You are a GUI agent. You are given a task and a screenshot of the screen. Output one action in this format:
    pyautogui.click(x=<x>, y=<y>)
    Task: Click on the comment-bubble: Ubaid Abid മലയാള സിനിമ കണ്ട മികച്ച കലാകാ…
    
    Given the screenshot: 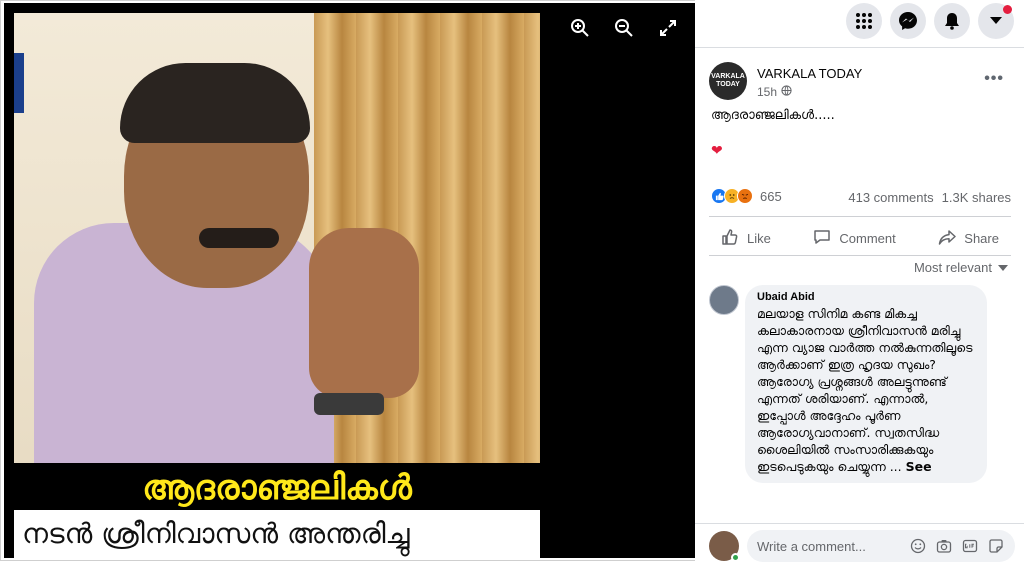 What is the action you would take?
    pyautogui.click(x=866, y=384)
    